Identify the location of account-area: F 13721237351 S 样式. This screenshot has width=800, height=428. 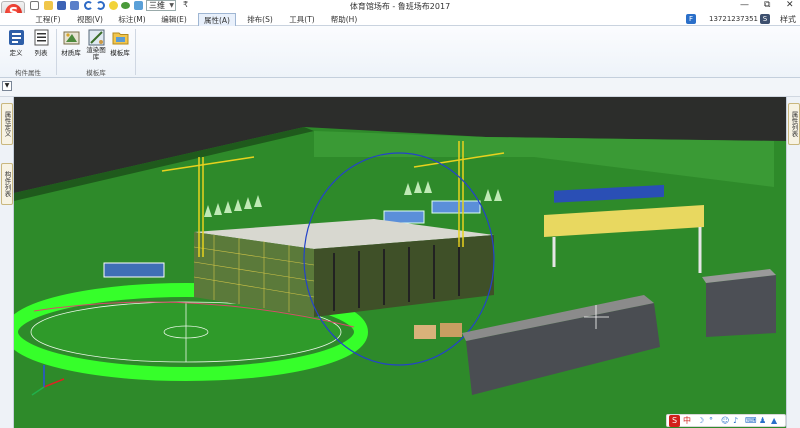
(740, 19).